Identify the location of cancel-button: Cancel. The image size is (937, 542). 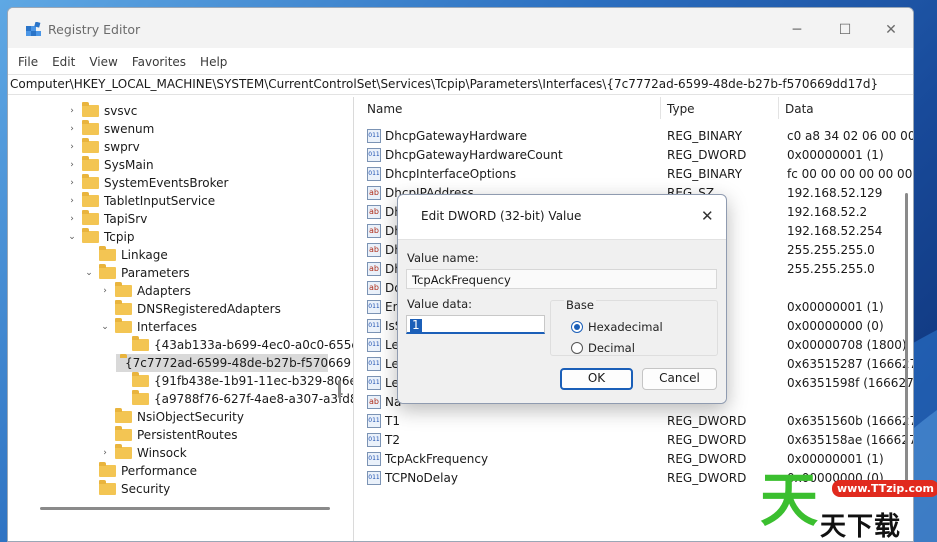
(679, 379).